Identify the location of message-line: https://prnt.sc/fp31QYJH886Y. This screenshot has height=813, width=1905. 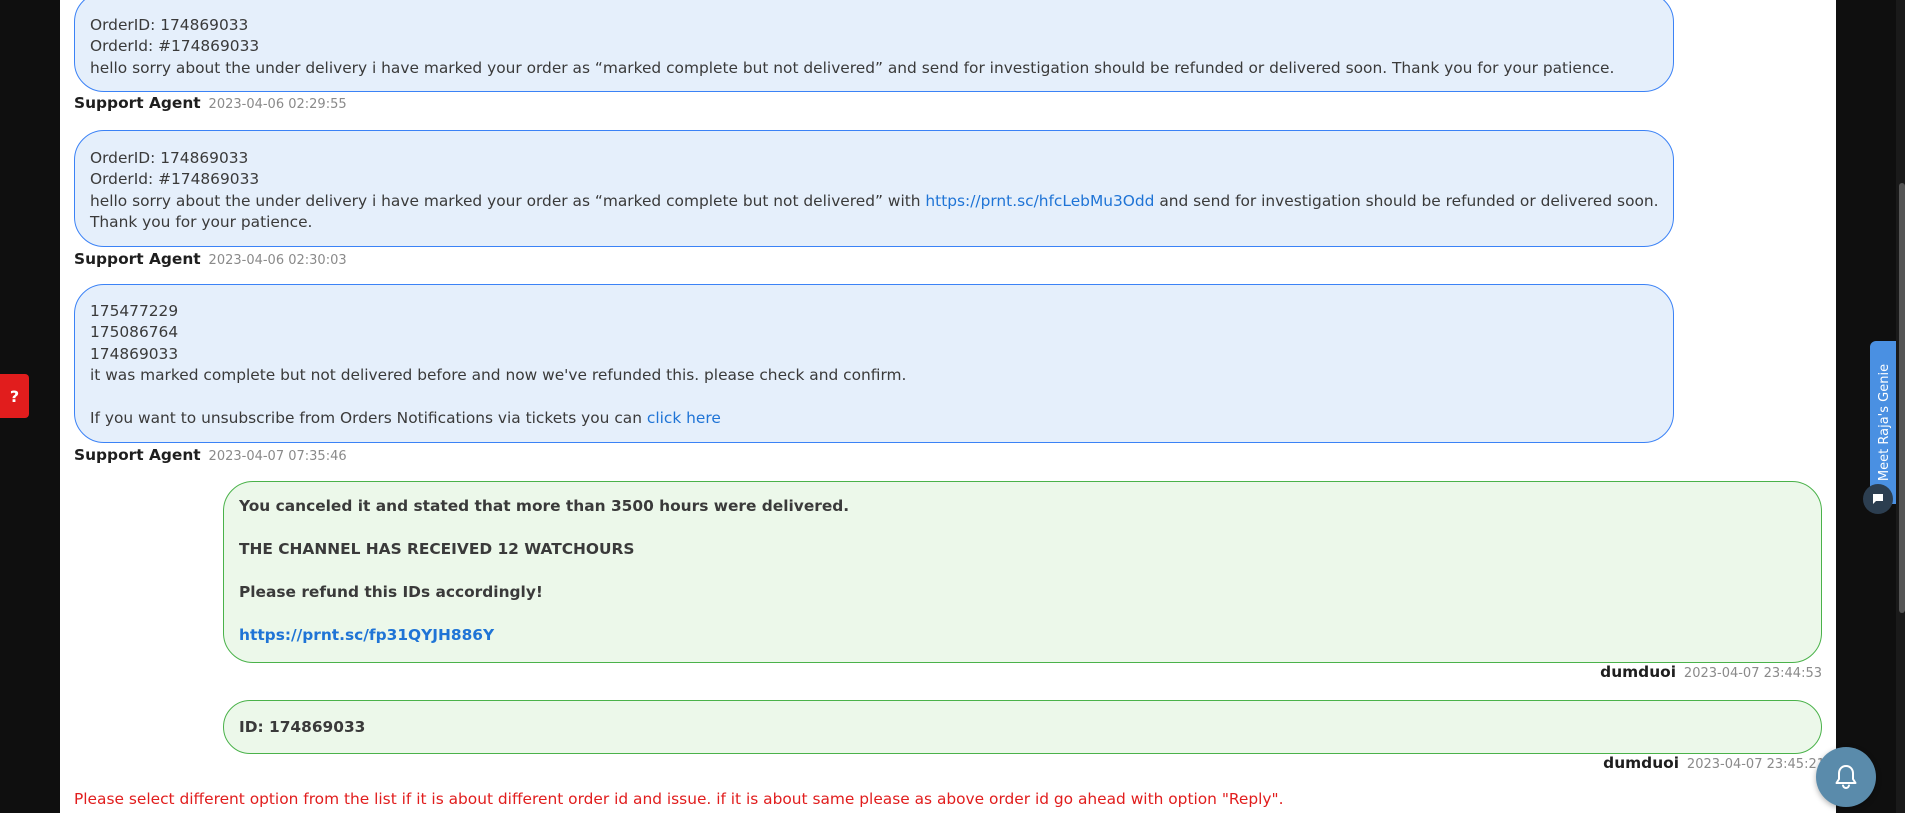
(1022, 635).